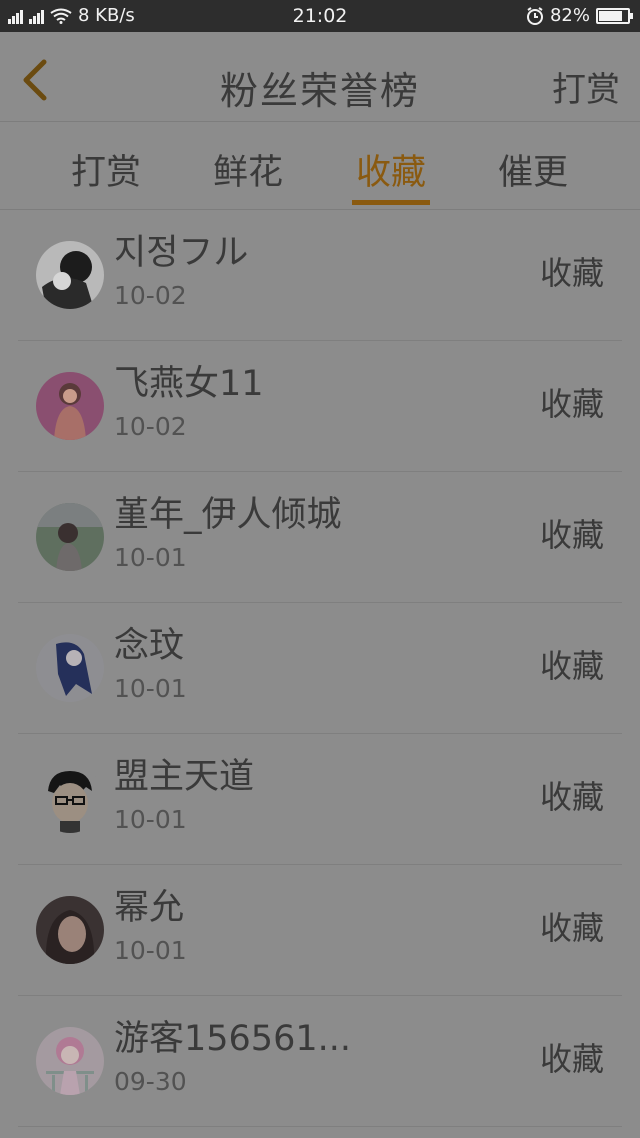 This screenshot has height=1138, width=640. I want to click on list-item: 지정フル 10-02 收藏, so click(320, 275).